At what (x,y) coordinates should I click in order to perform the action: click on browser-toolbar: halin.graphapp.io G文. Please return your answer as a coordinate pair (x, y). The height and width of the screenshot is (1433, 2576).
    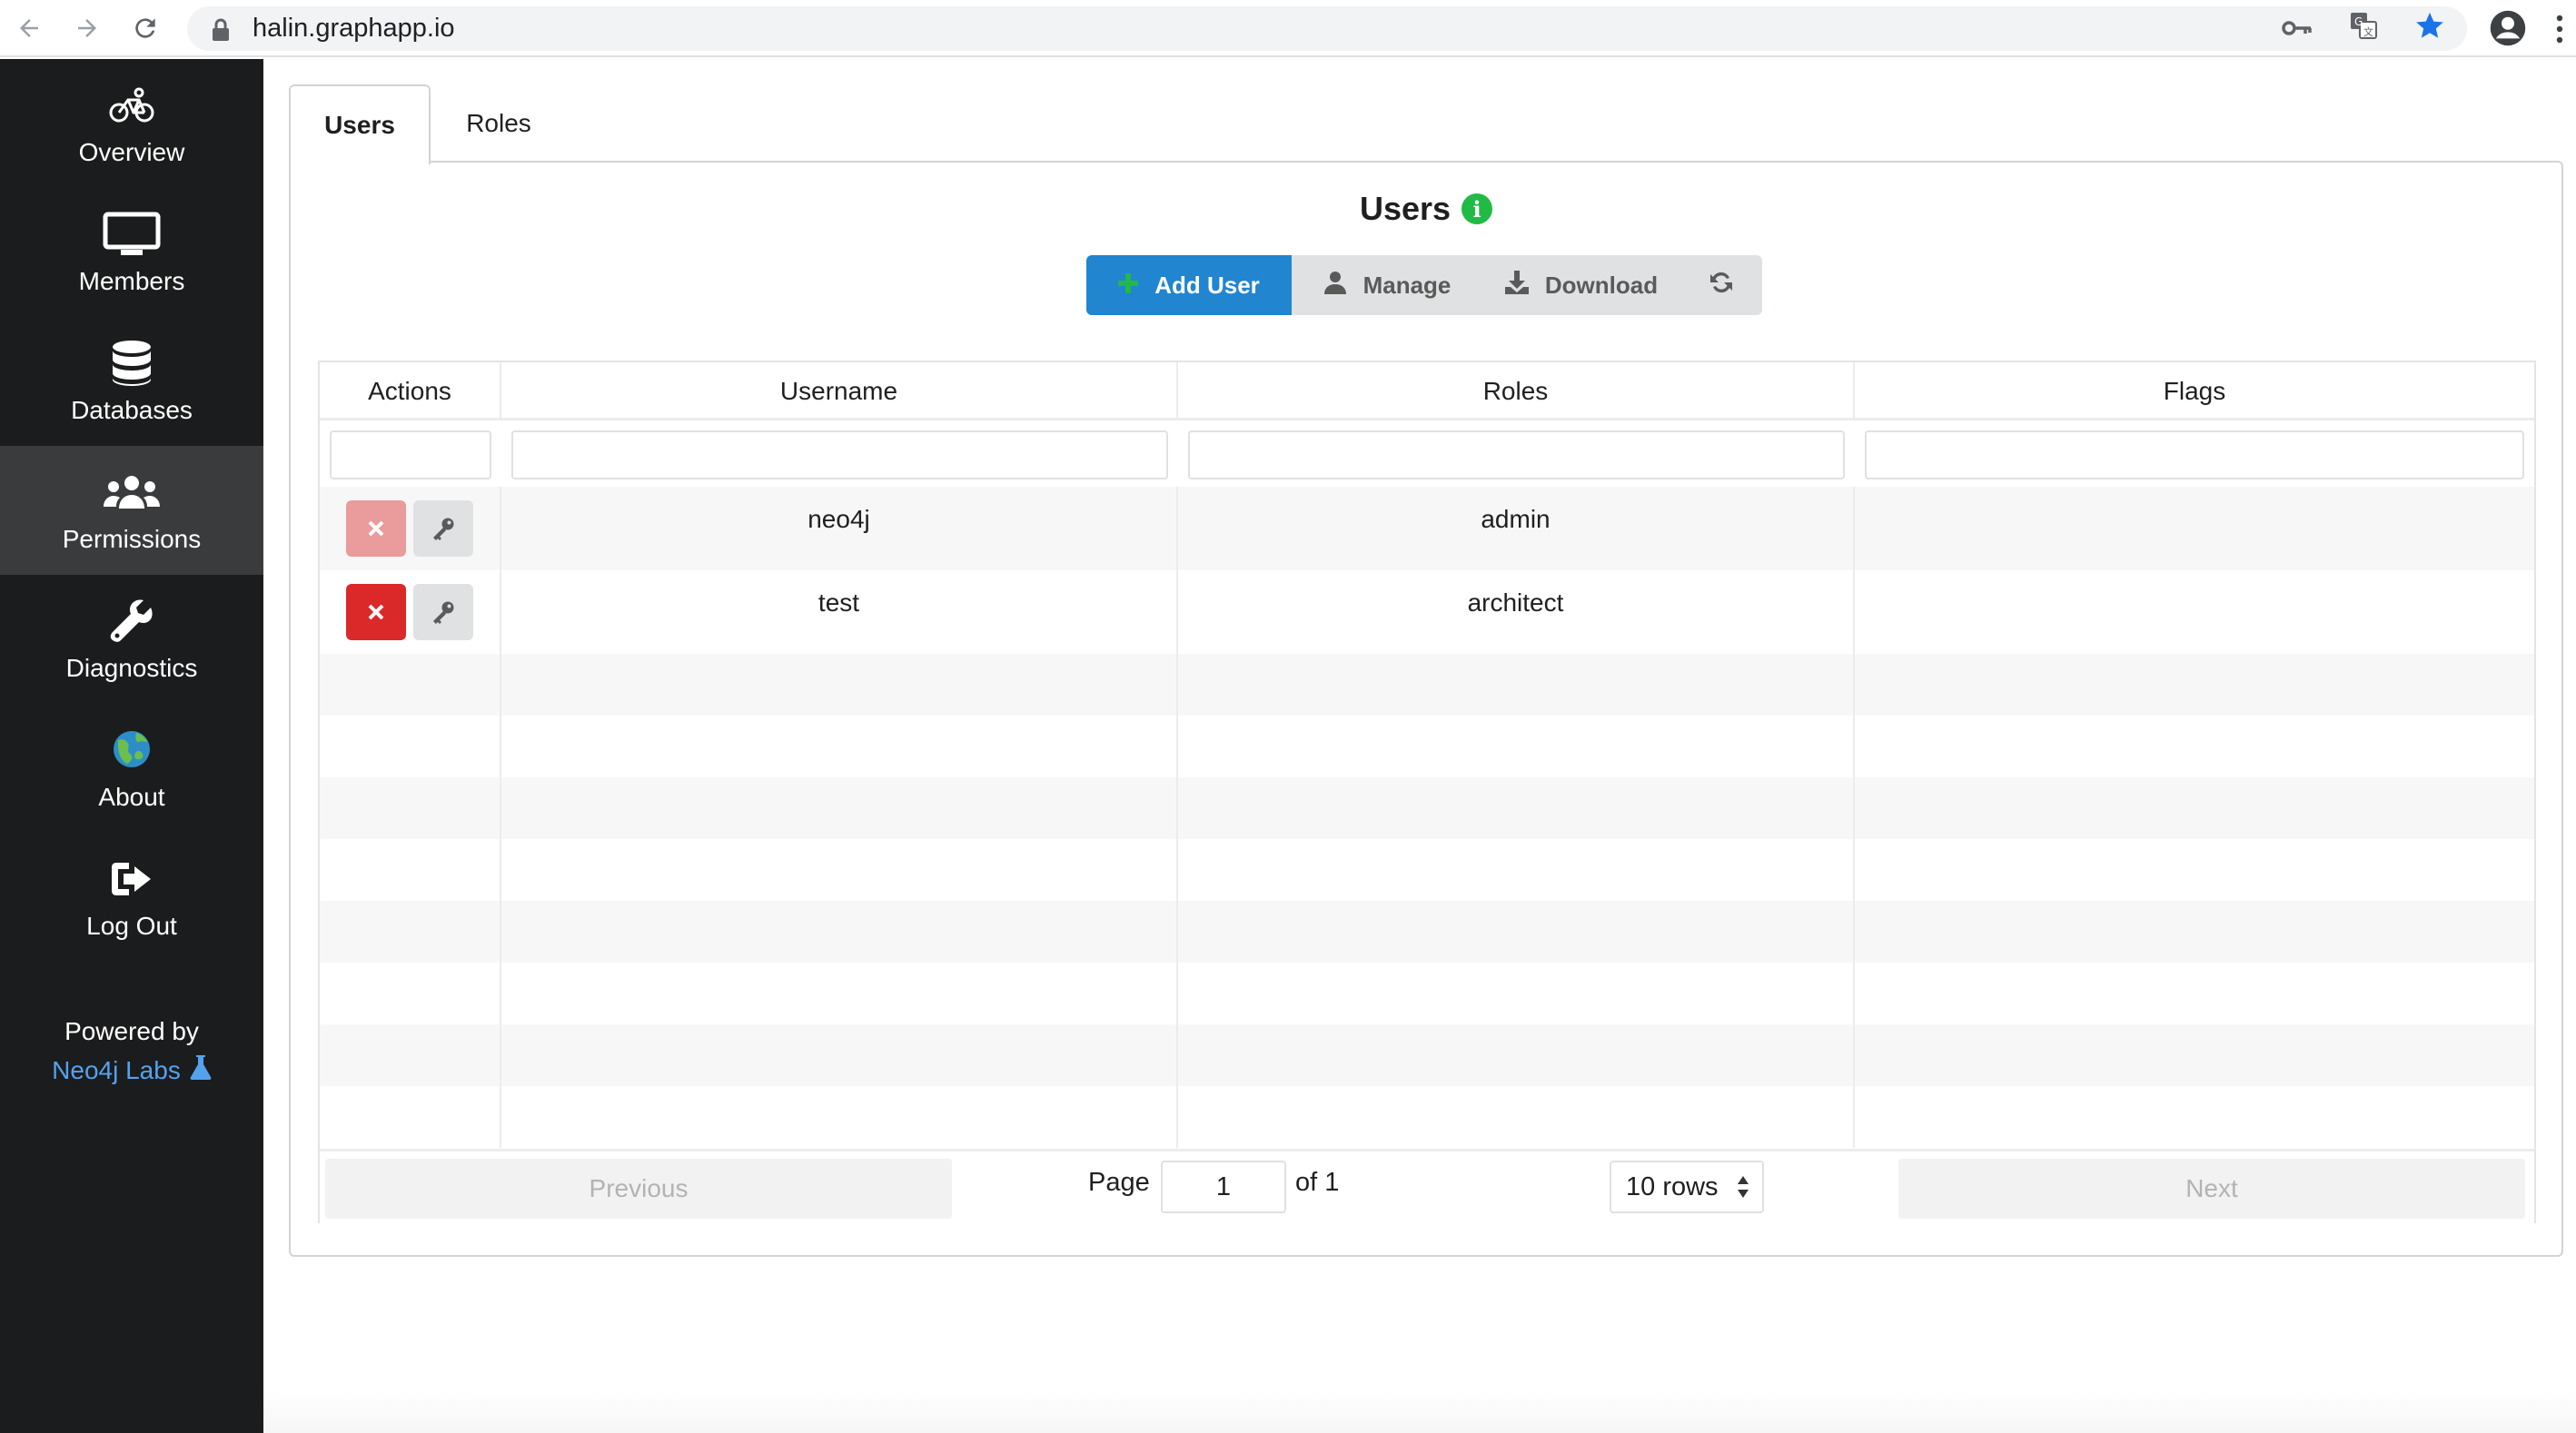
    Looking at the image, I should click on (1288, 28).